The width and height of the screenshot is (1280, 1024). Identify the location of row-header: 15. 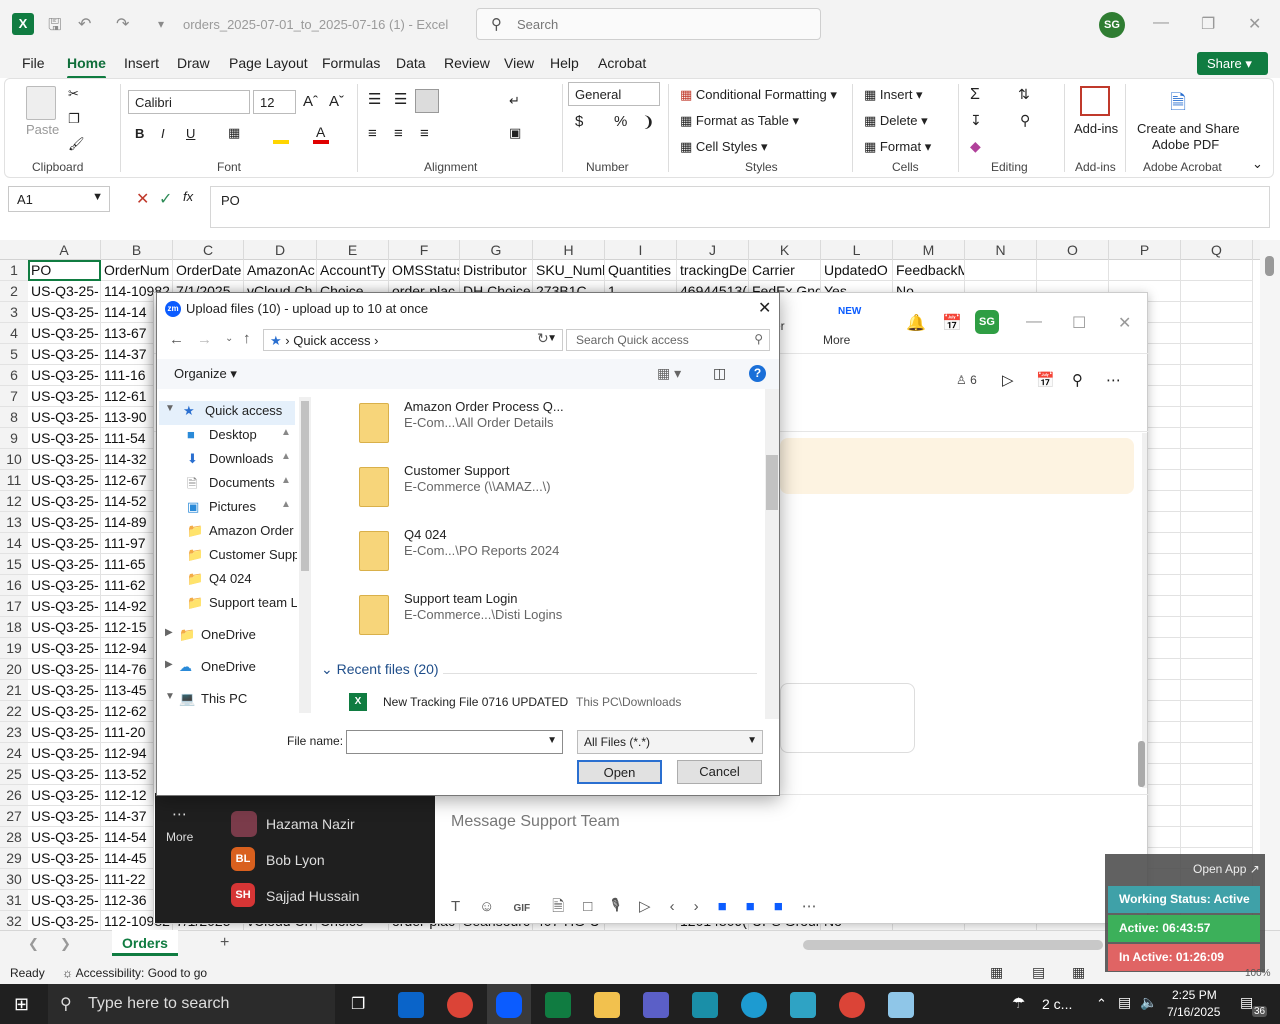
(14, 564).